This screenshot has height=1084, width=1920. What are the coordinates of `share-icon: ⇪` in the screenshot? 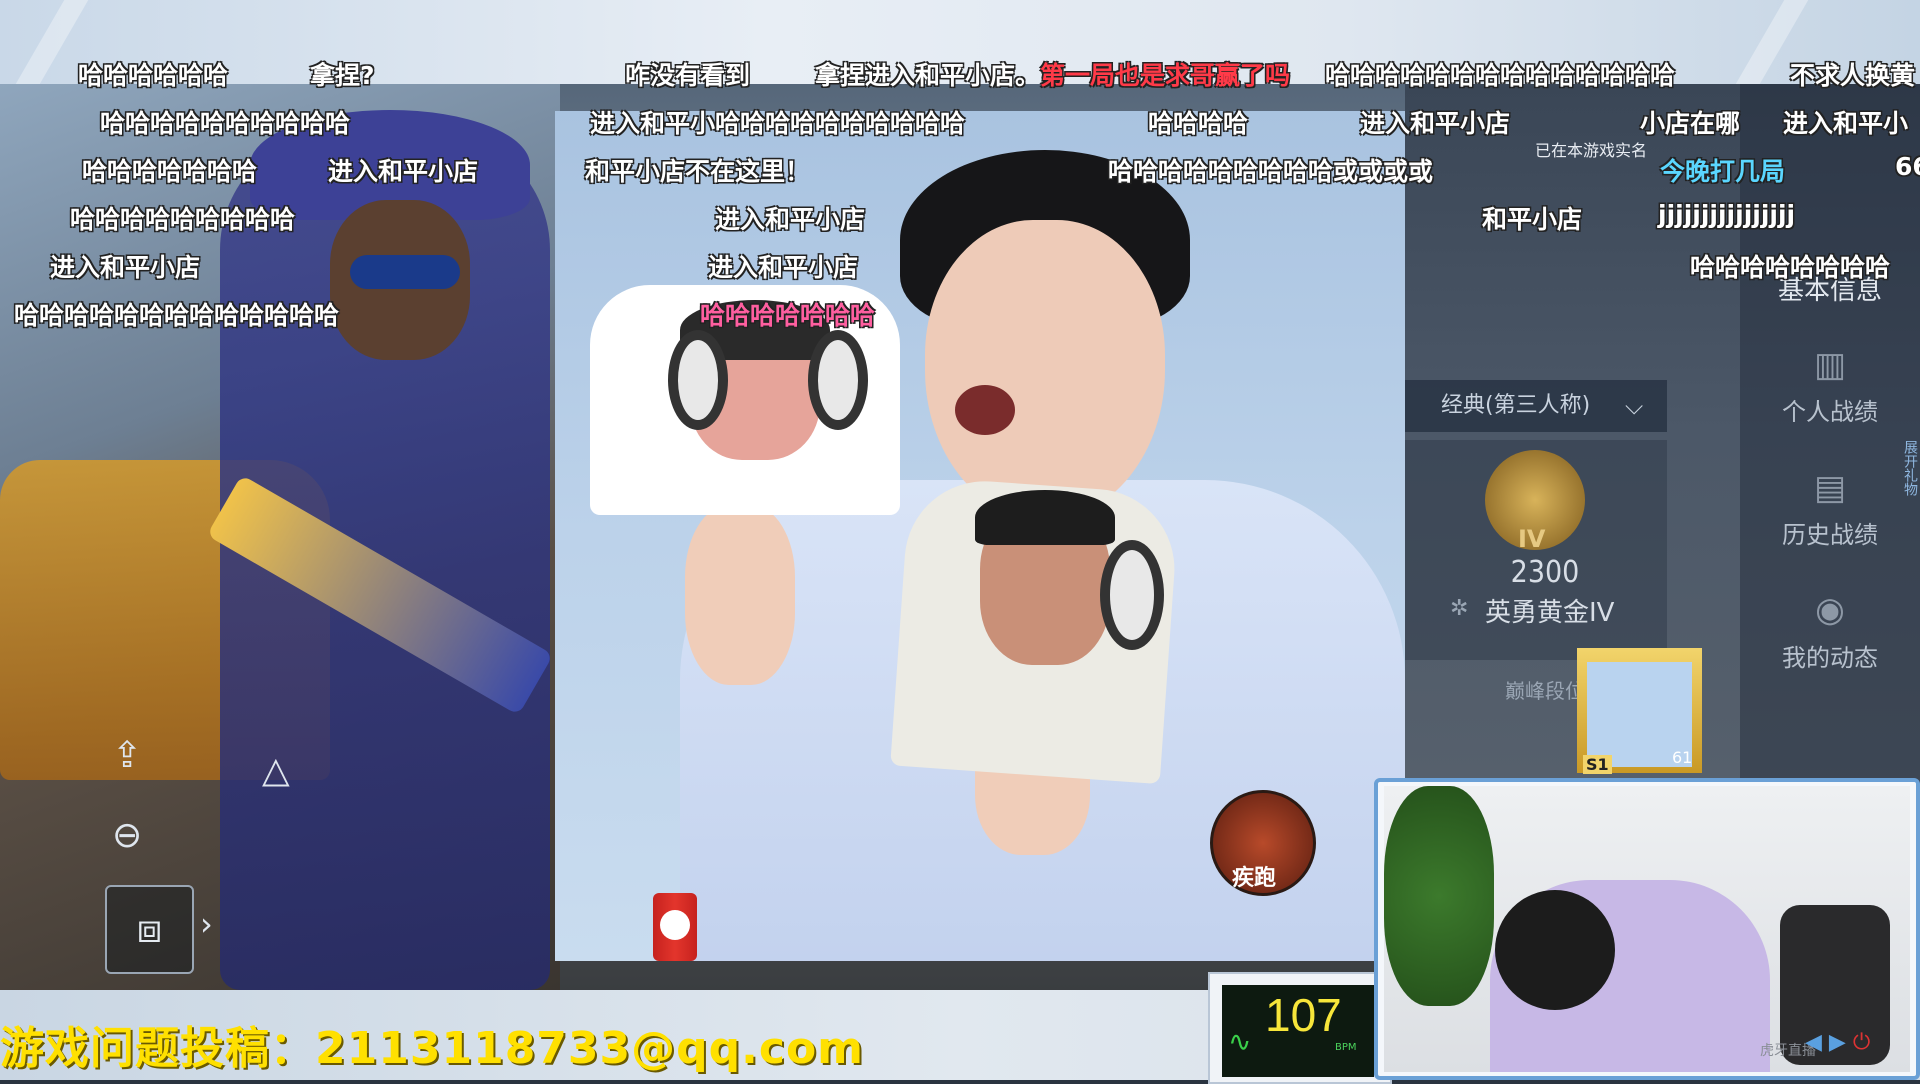 It's located at (127, 755).